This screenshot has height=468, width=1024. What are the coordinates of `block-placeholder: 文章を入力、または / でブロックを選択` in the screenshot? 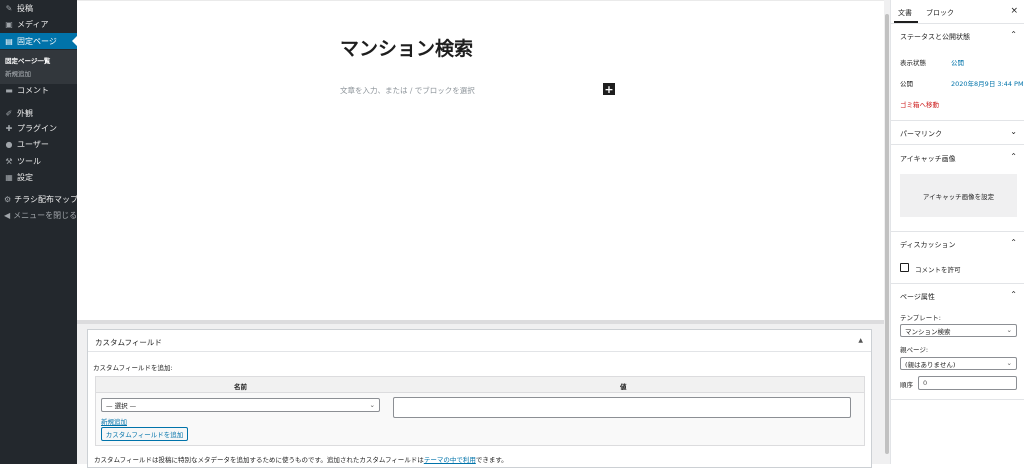 It's located at (407, 90).